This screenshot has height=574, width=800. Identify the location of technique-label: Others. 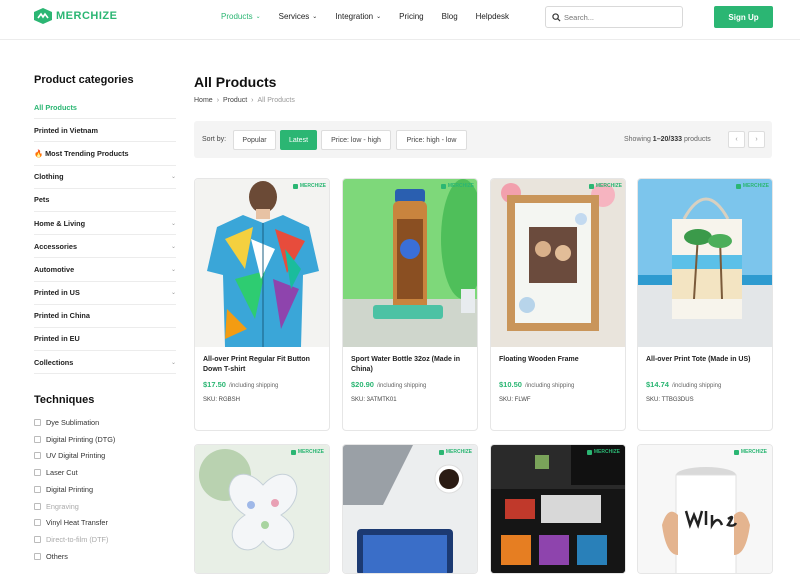
(57, 556).